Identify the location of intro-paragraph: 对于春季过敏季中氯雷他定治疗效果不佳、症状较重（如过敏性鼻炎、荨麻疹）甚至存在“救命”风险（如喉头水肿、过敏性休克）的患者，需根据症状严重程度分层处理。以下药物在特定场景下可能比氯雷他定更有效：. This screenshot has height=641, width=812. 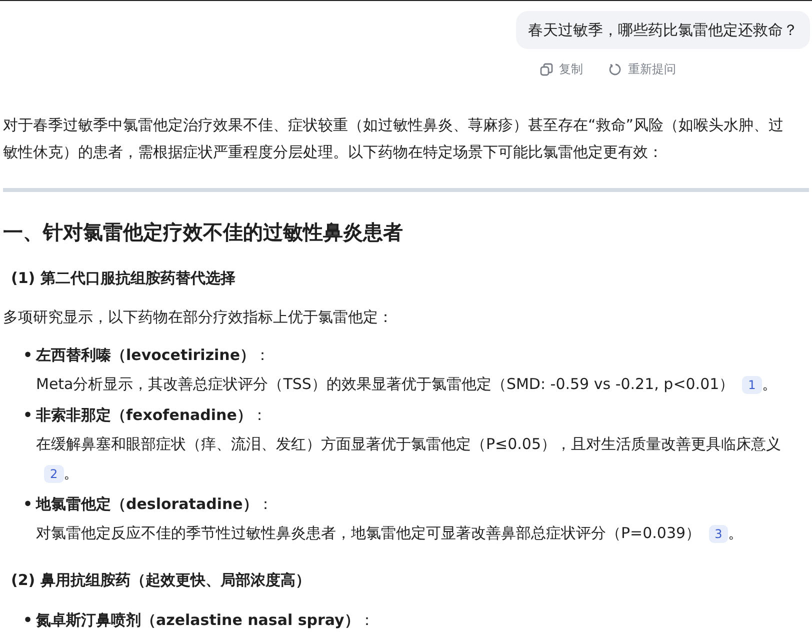
(394, 139).